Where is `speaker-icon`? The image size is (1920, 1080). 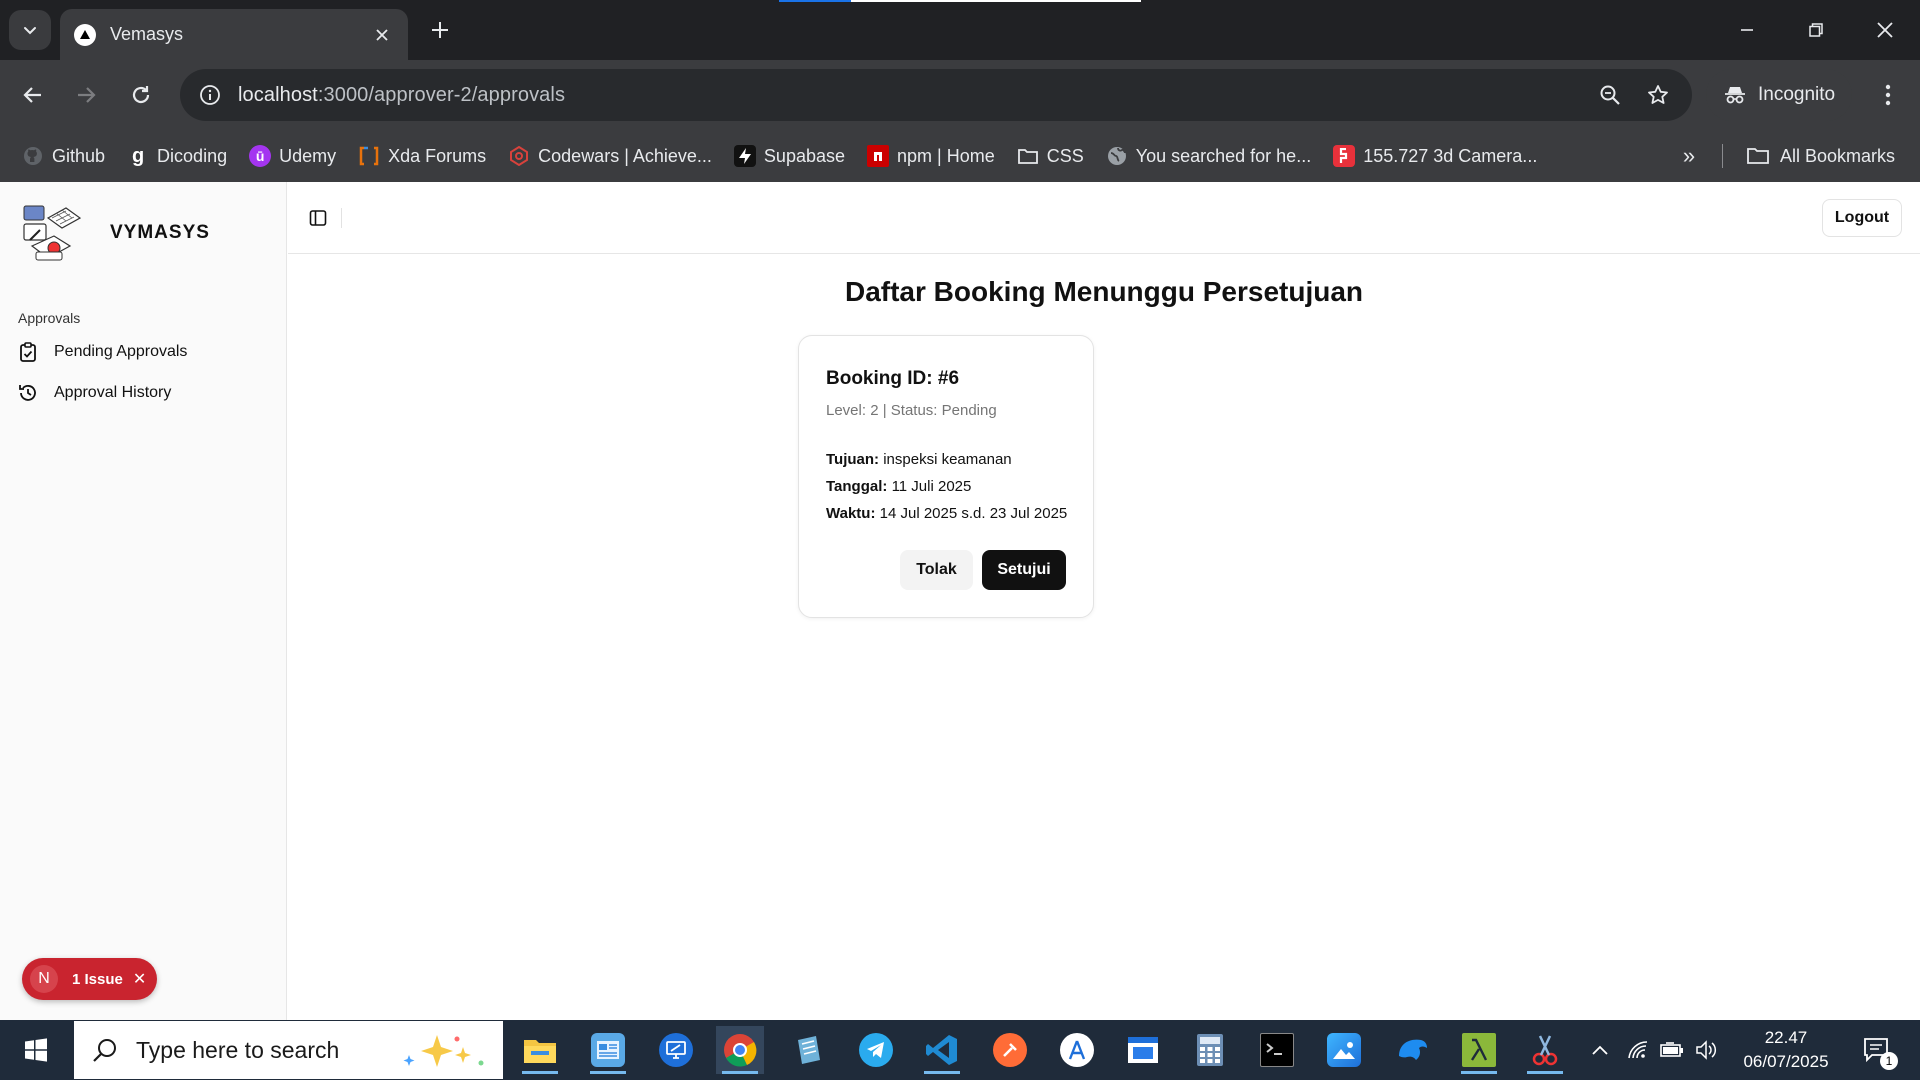 speaker-icon is located at coordinates (1706, 1050).